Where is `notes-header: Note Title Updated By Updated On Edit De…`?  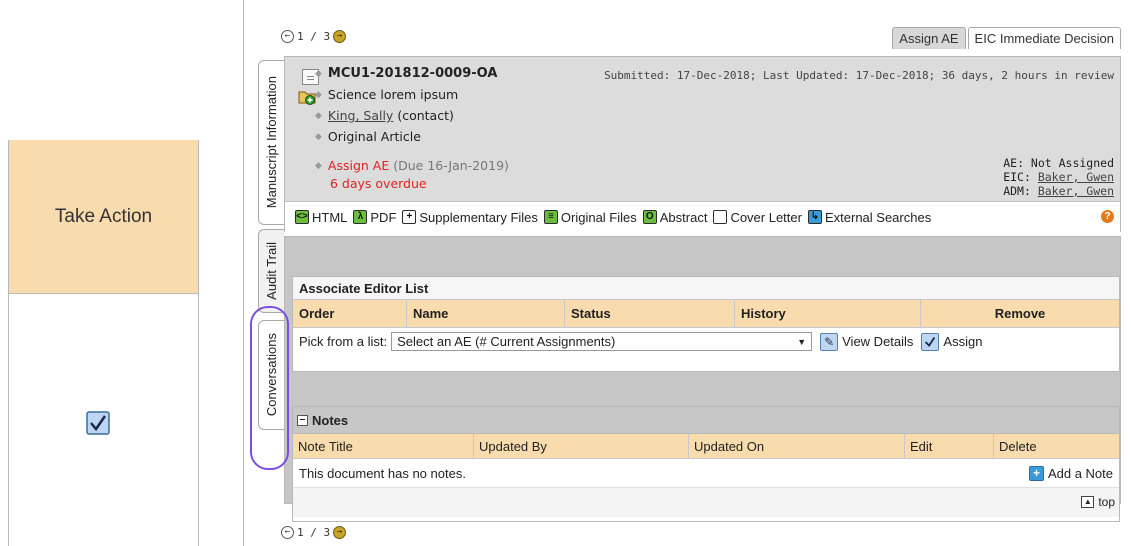 notes-header: Note Title Updated By Updated On Edit De… is located at coordinates (706, 446).